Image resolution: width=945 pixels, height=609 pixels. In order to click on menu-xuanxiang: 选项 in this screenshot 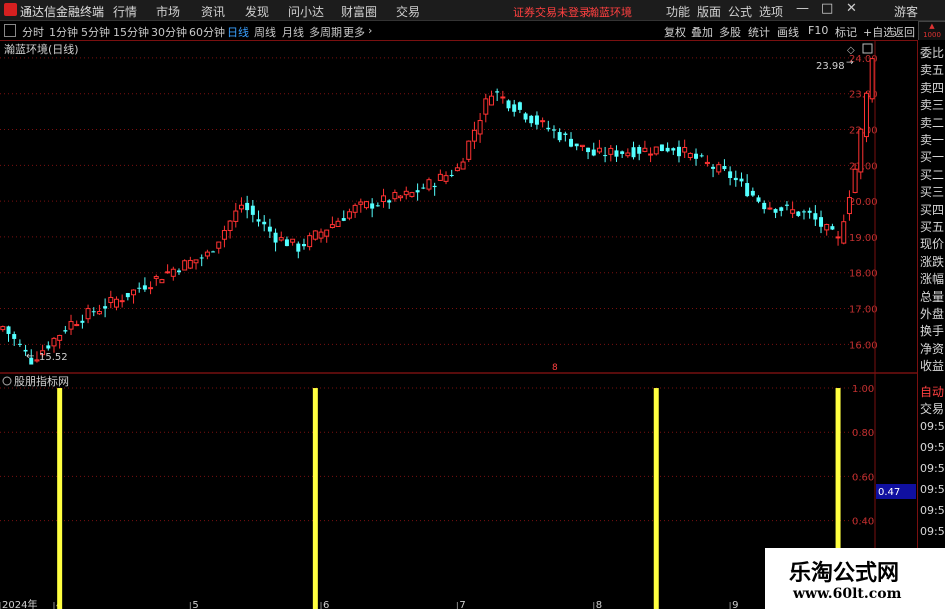, I will do `click(771, 11)`.